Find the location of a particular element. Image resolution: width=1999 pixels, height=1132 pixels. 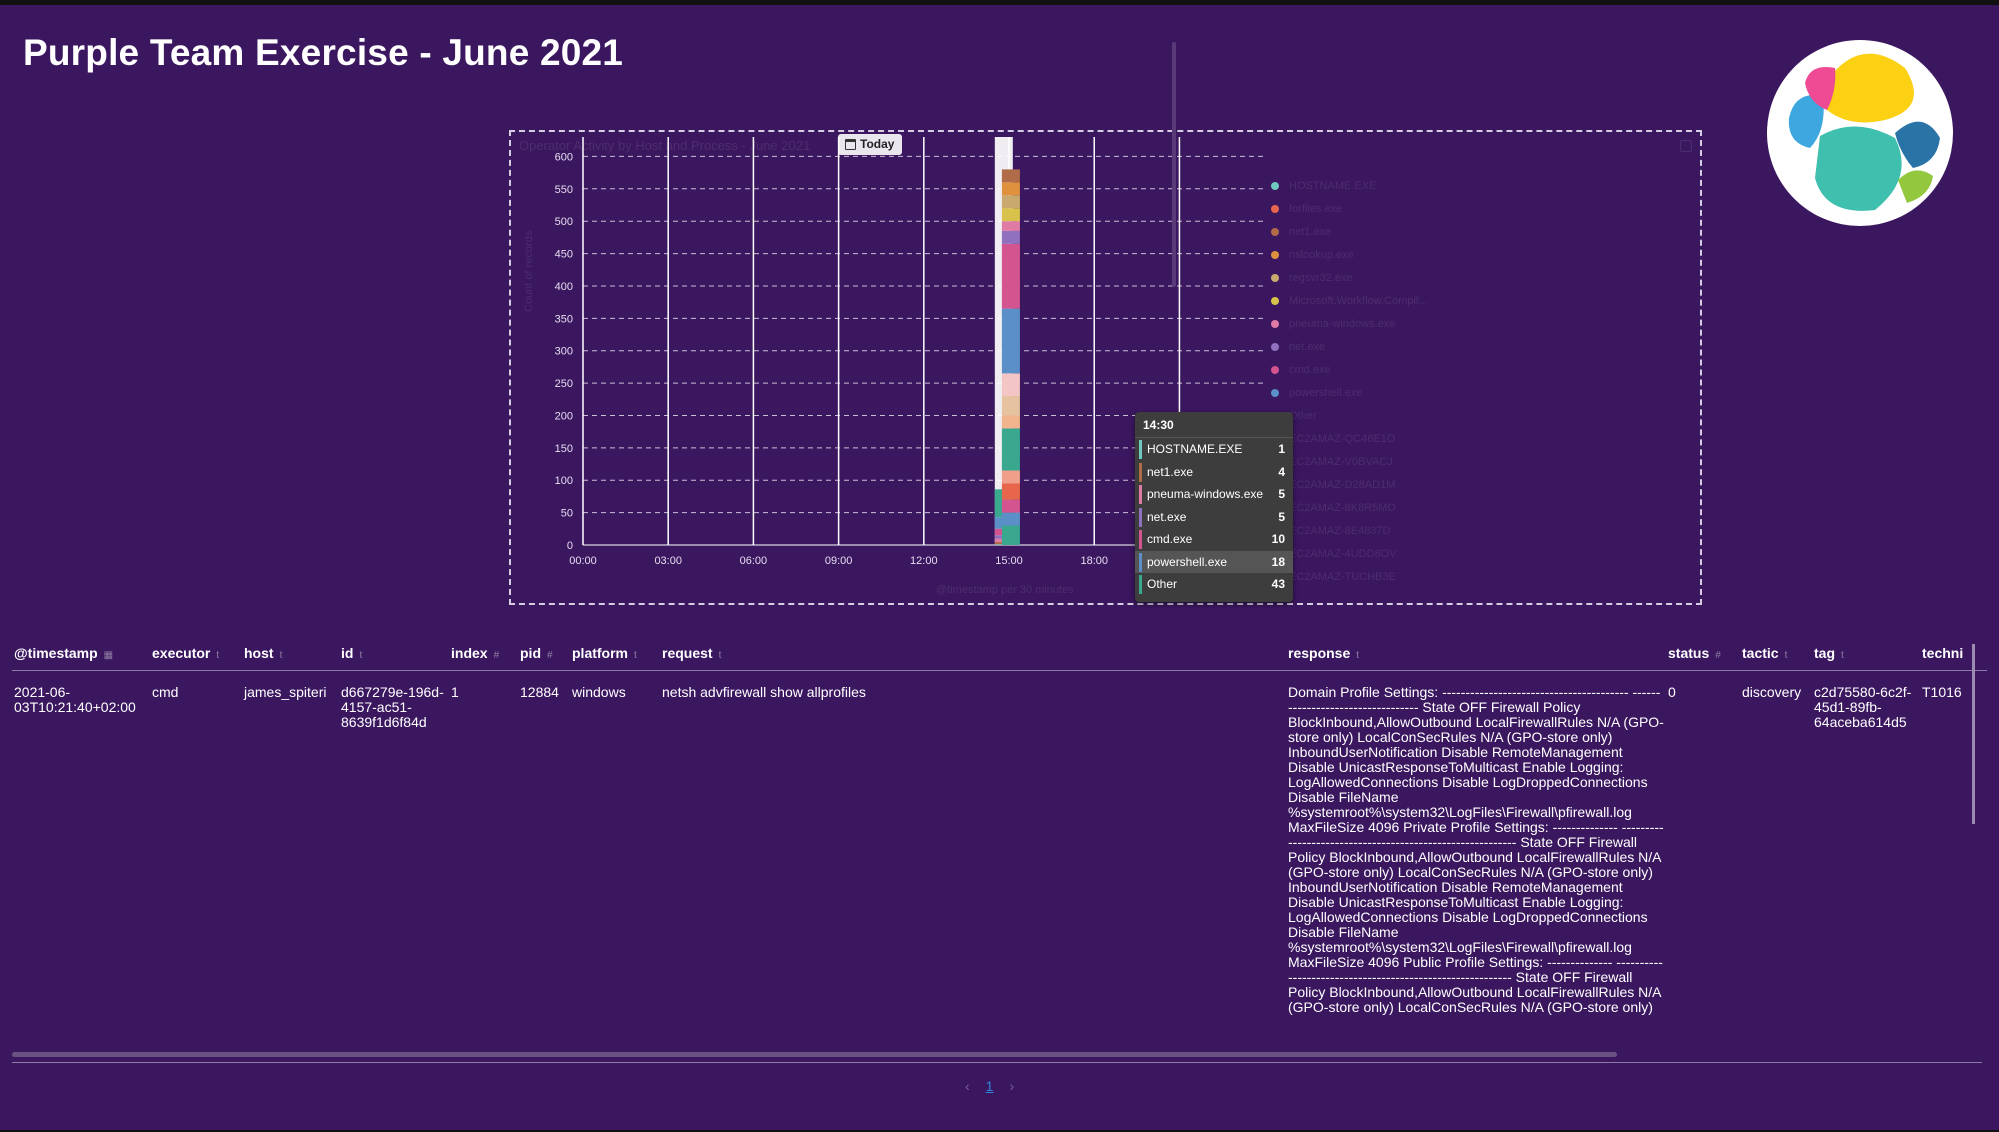

column-header: techni is located at coordinates (1953, 655).